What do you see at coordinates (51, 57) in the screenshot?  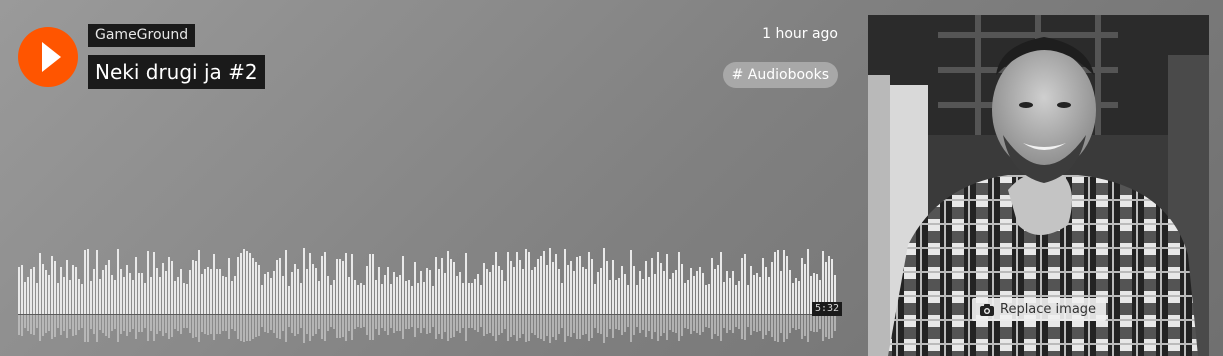 I see `play-icon` at bounding box center [51, 57].